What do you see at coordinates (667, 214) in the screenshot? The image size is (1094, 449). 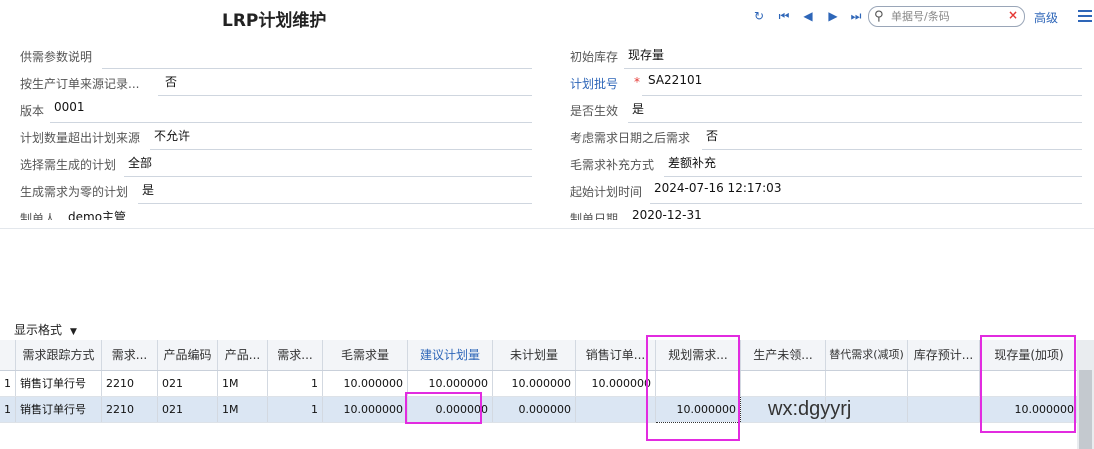 I see `field-value: 2020-12-31` at bounding box center [667, 214].